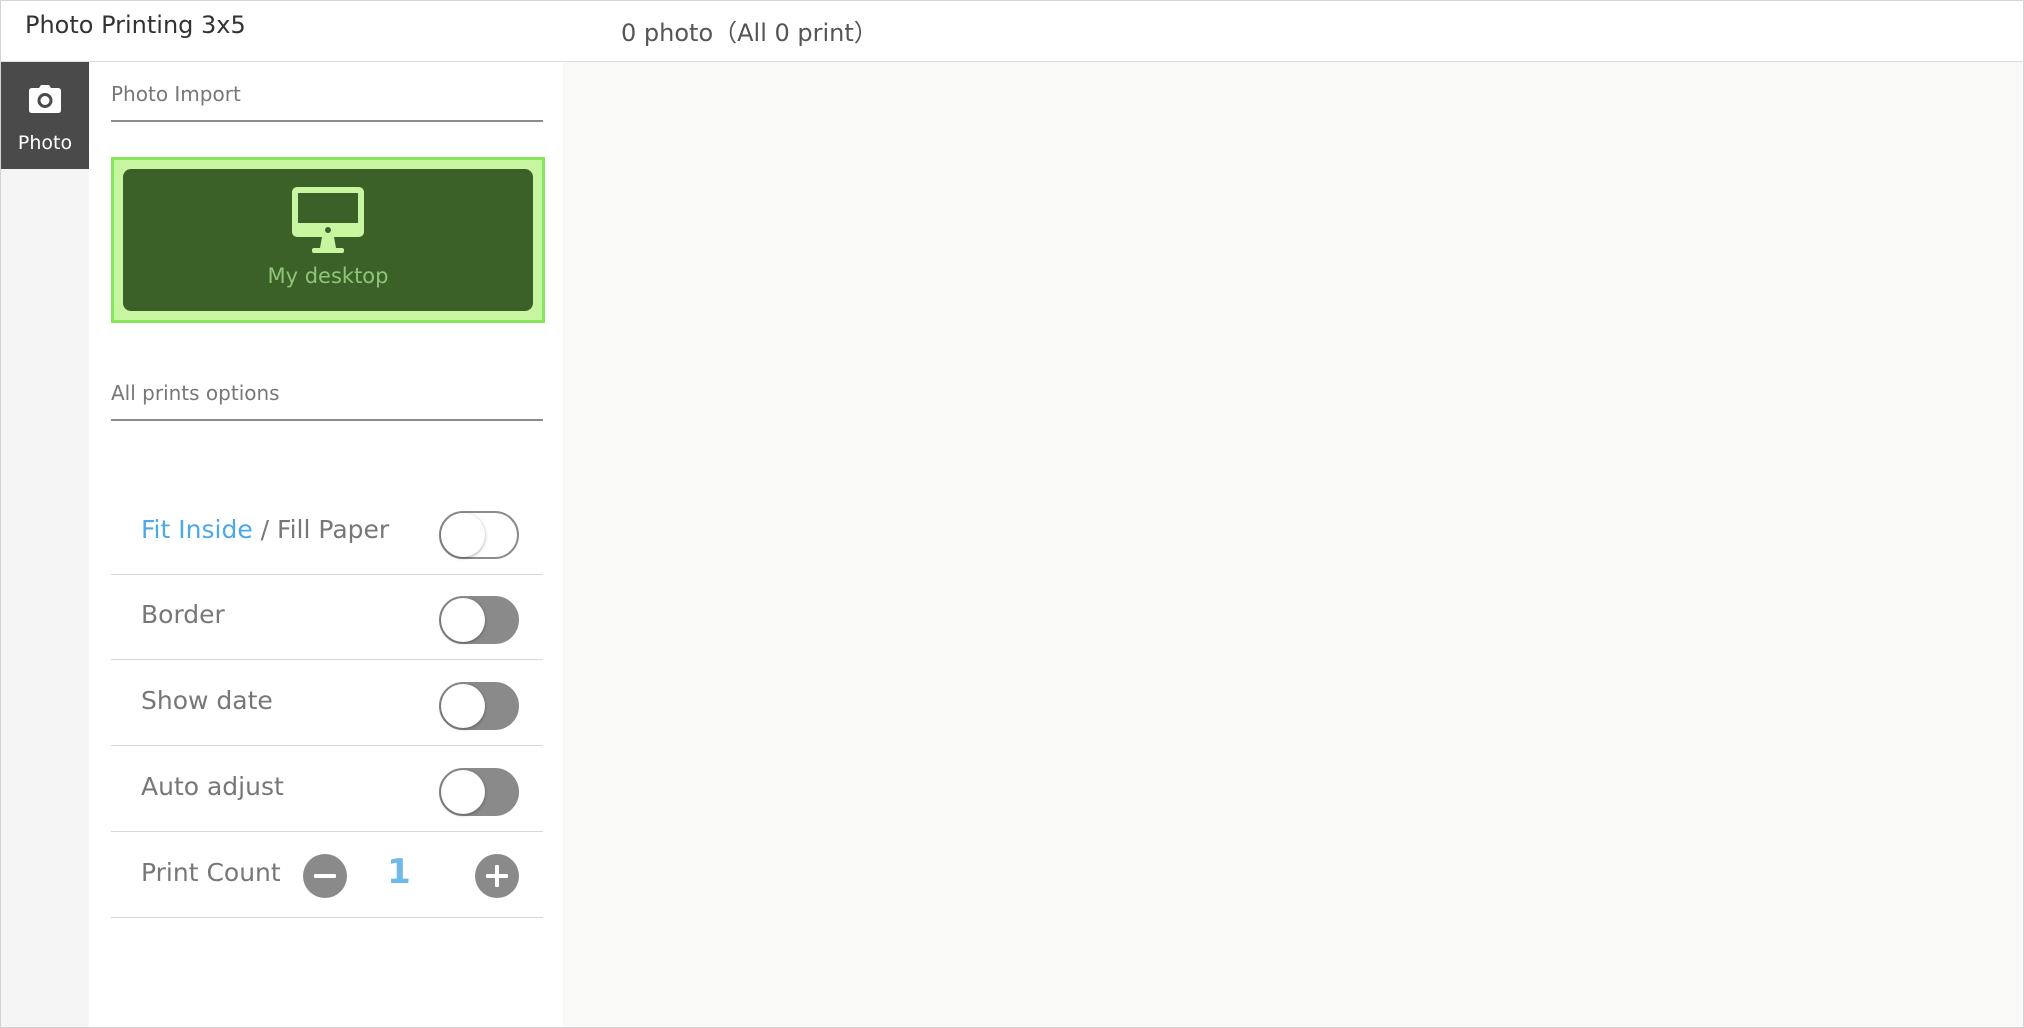 This screenshot has width=2024, height=1028. What do you see at coordinates (45, 99) in the screenshot?
I see `camera-icon` at bounding box center [45, 99].